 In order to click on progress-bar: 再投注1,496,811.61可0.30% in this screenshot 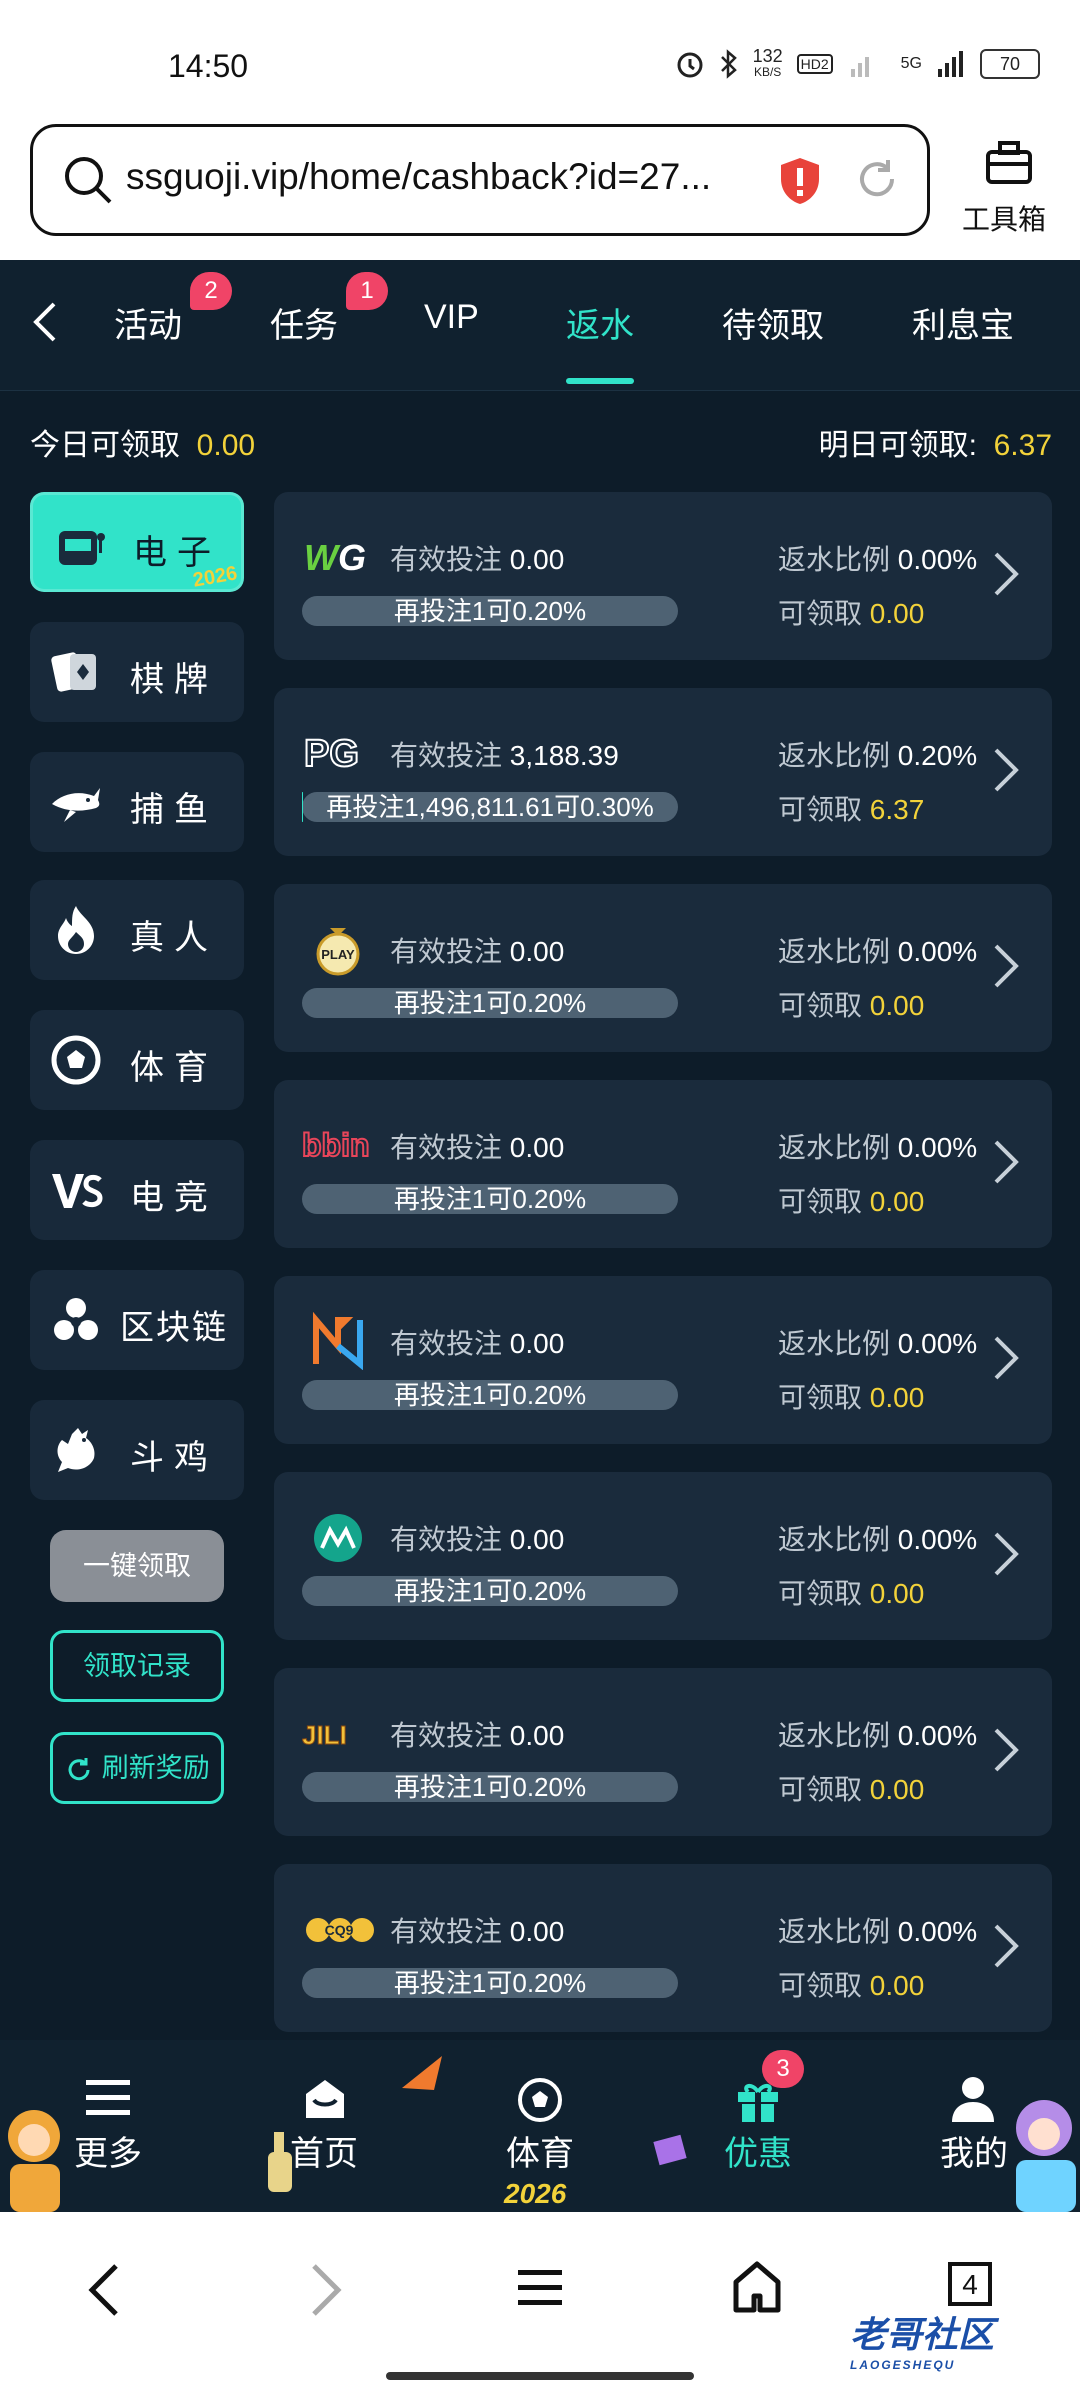, I will do `click(490, 807)`.